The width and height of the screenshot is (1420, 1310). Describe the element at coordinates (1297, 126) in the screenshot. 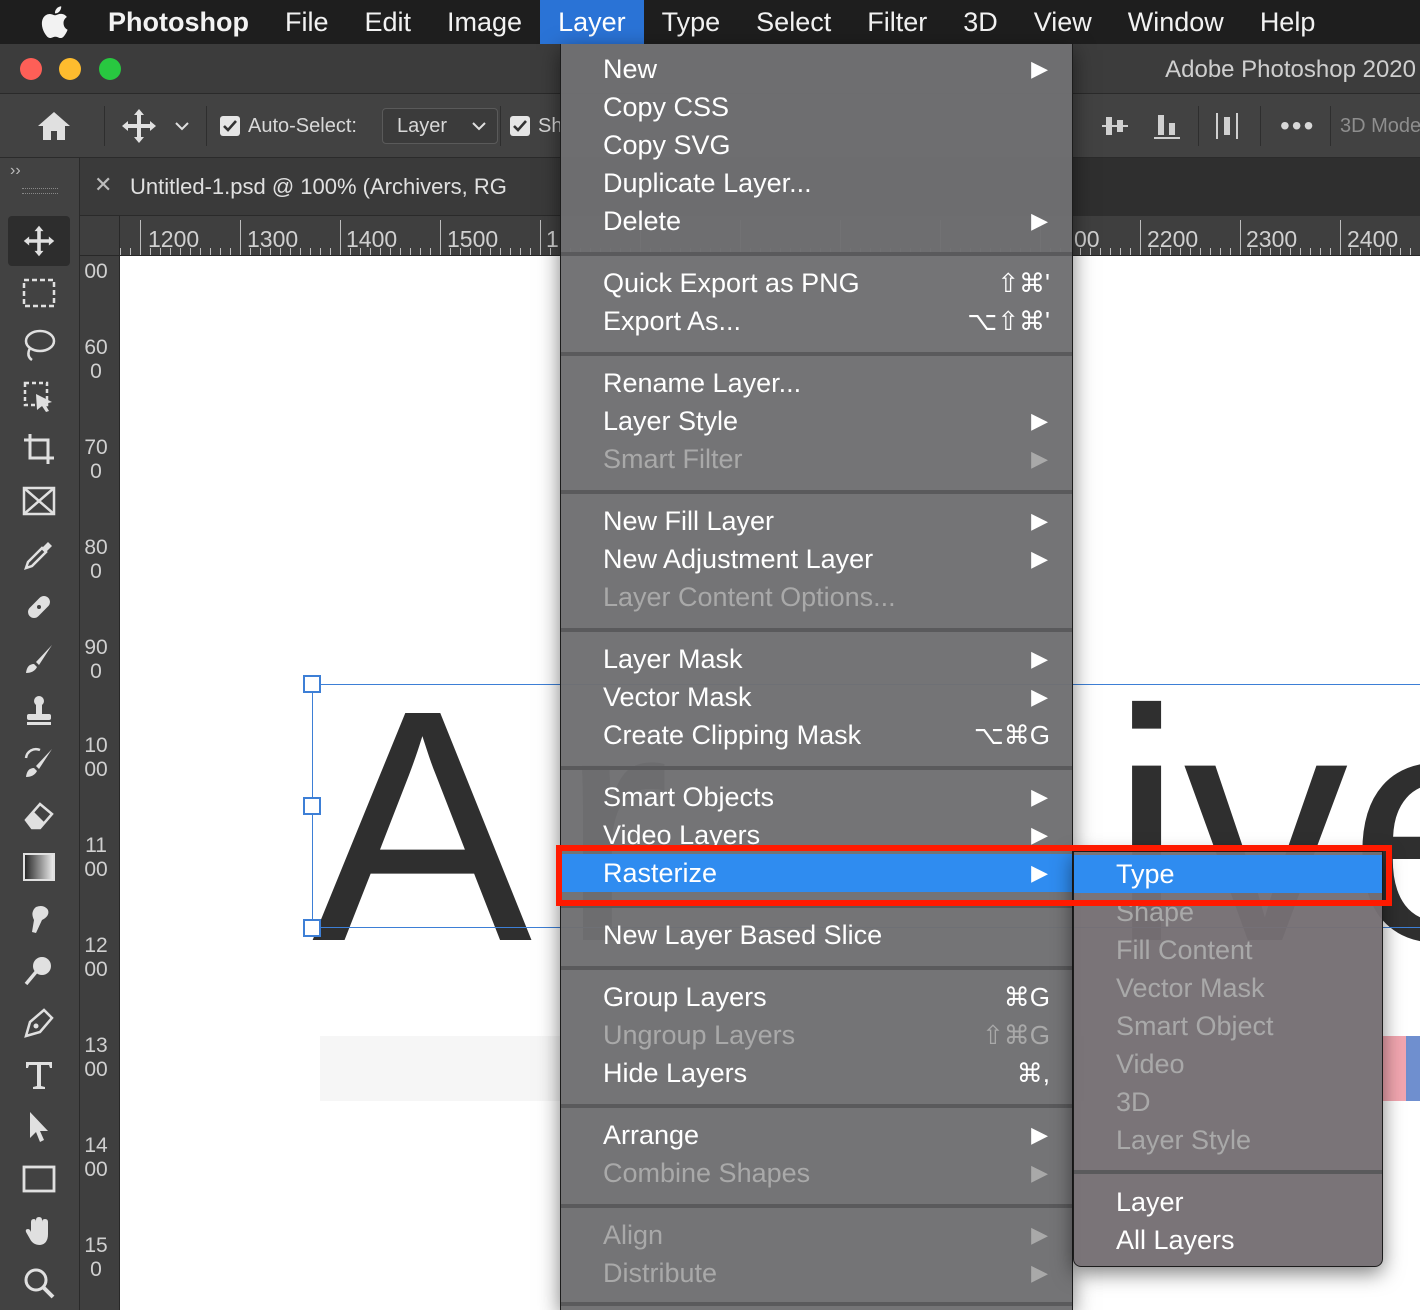

I see `more-options-icon: •••` at that location.